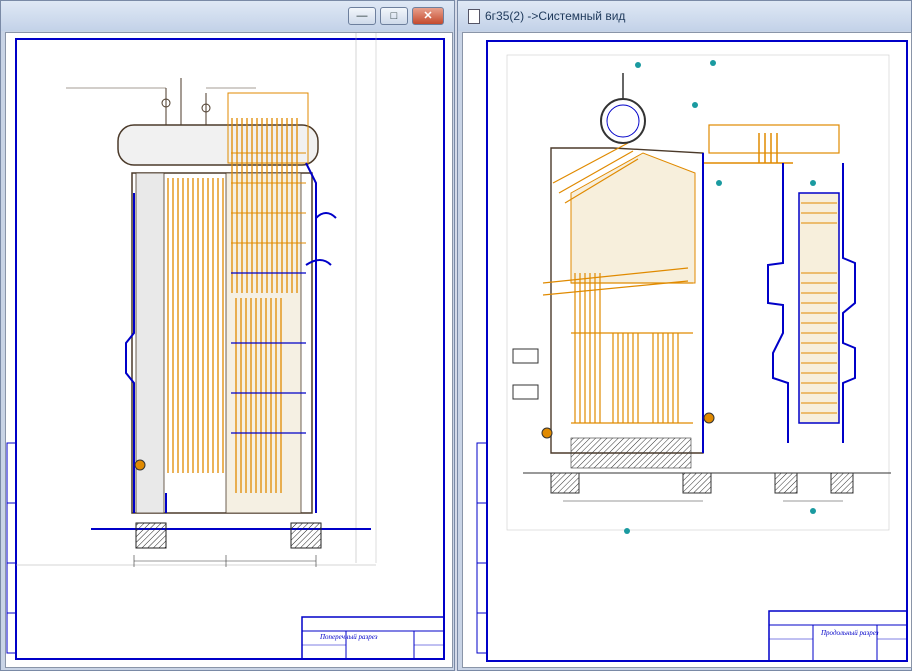 This screenshot has width=912, height=671. What do you see at coordinates (227, 16) in the screenshot?
I see `left-titlebar: — □ ✕` at bounding box center [227, 16].